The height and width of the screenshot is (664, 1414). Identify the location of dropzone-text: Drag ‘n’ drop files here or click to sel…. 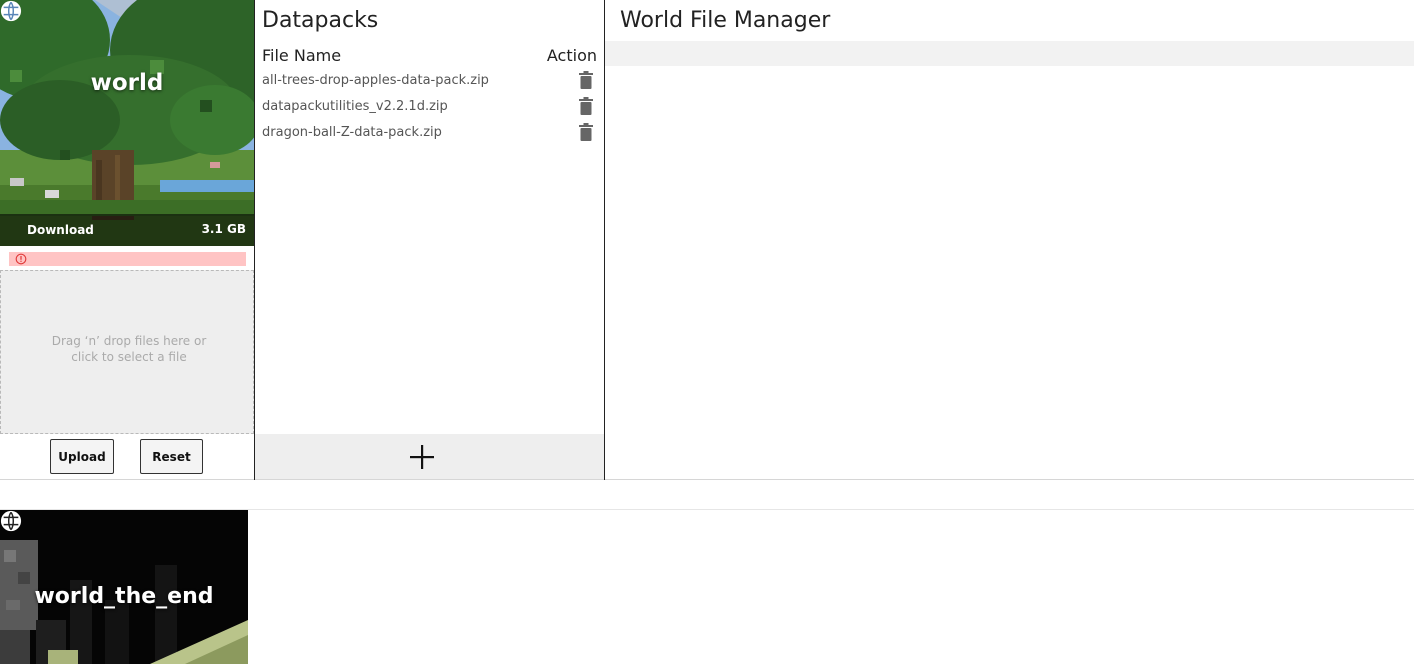
(129, 349).